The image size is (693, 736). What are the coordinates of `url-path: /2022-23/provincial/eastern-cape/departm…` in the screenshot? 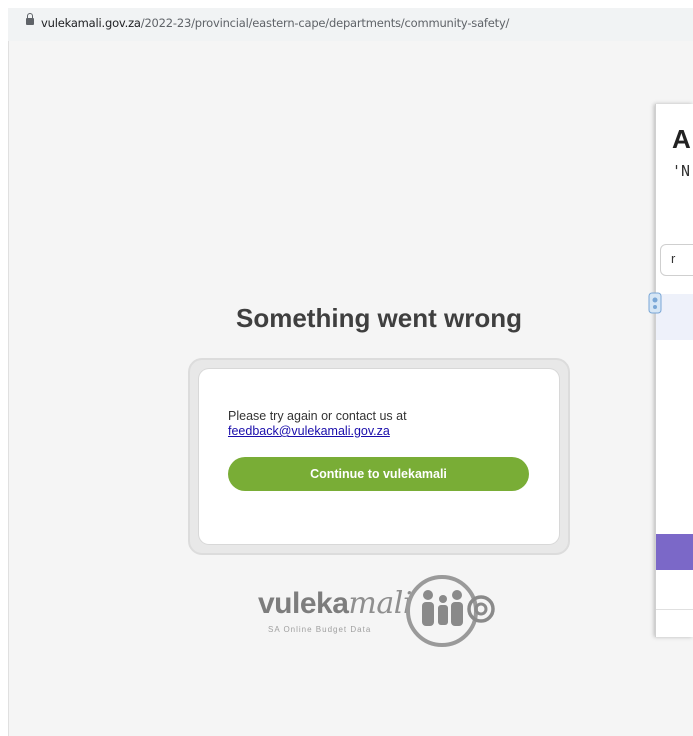 It's located at (325, 23).